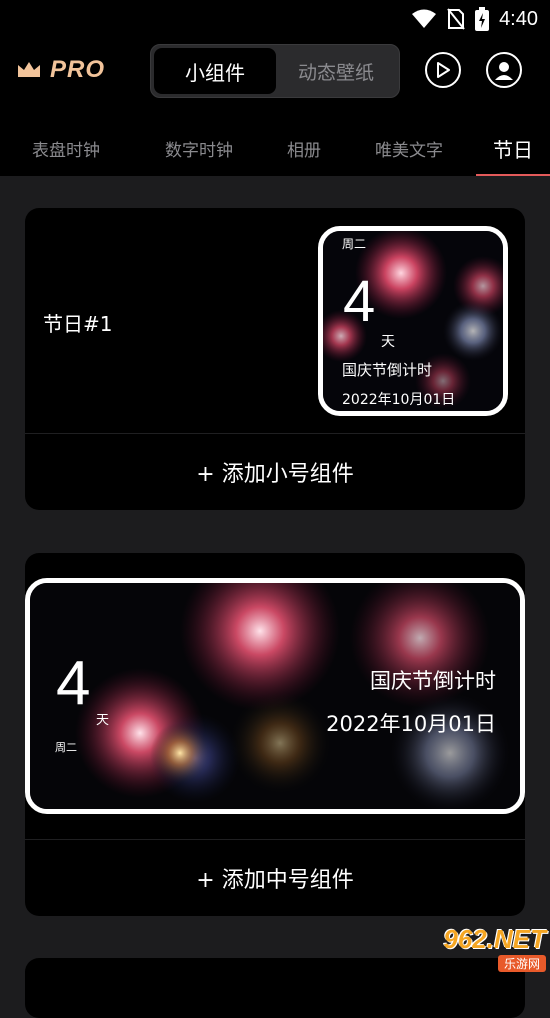  Describe the element at coordinates (413, 321) in the screenshot. I see `small-widget-preview: 周二 4 天 国庆节倒计时 2022年10月01日` at that location.